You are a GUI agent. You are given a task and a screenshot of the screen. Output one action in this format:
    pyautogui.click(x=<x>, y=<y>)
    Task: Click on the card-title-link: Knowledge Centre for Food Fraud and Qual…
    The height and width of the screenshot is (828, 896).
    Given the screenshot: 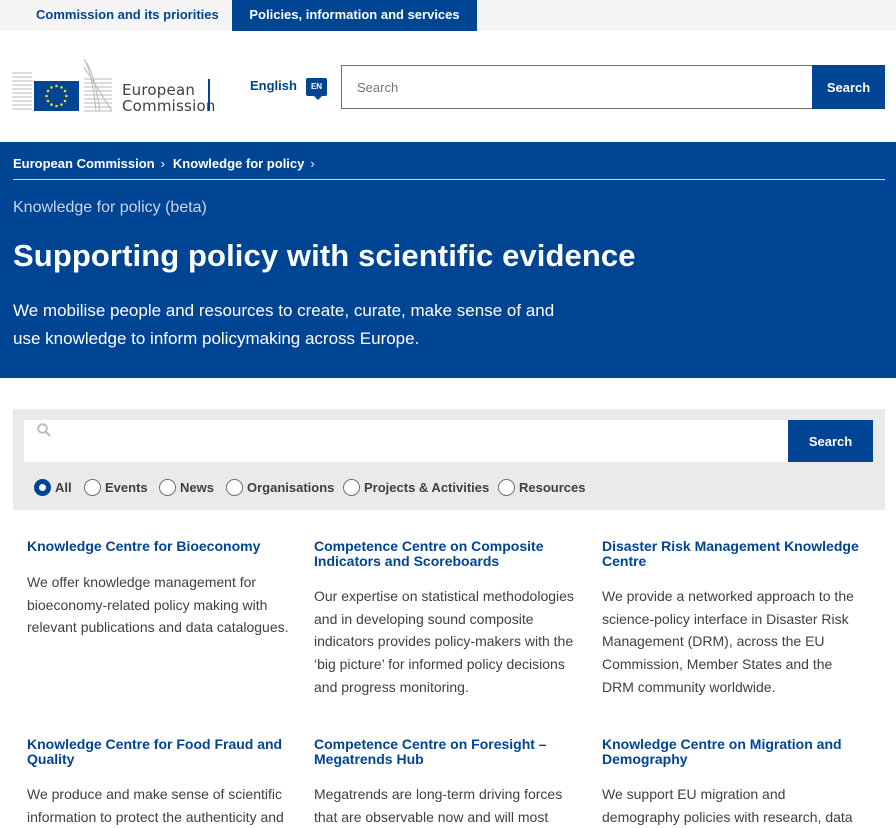 What is the action you would take?
    pyautogui.click(x=158, y=752)
    